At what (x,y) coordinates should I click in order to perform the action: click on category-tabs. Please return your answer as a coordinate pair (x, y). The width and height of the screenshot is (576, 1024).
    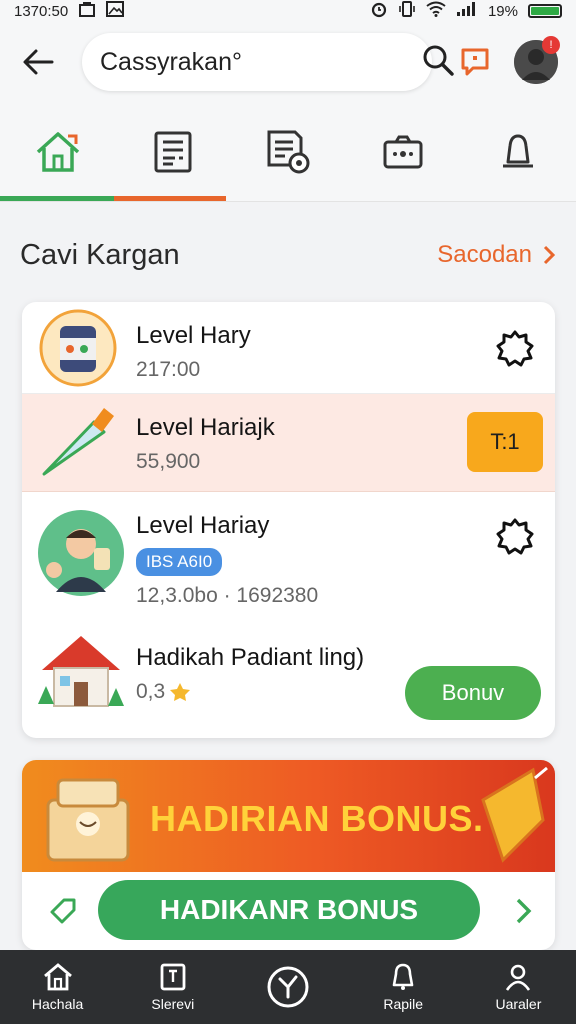
    Looking at the image, I should click on (288, 152).